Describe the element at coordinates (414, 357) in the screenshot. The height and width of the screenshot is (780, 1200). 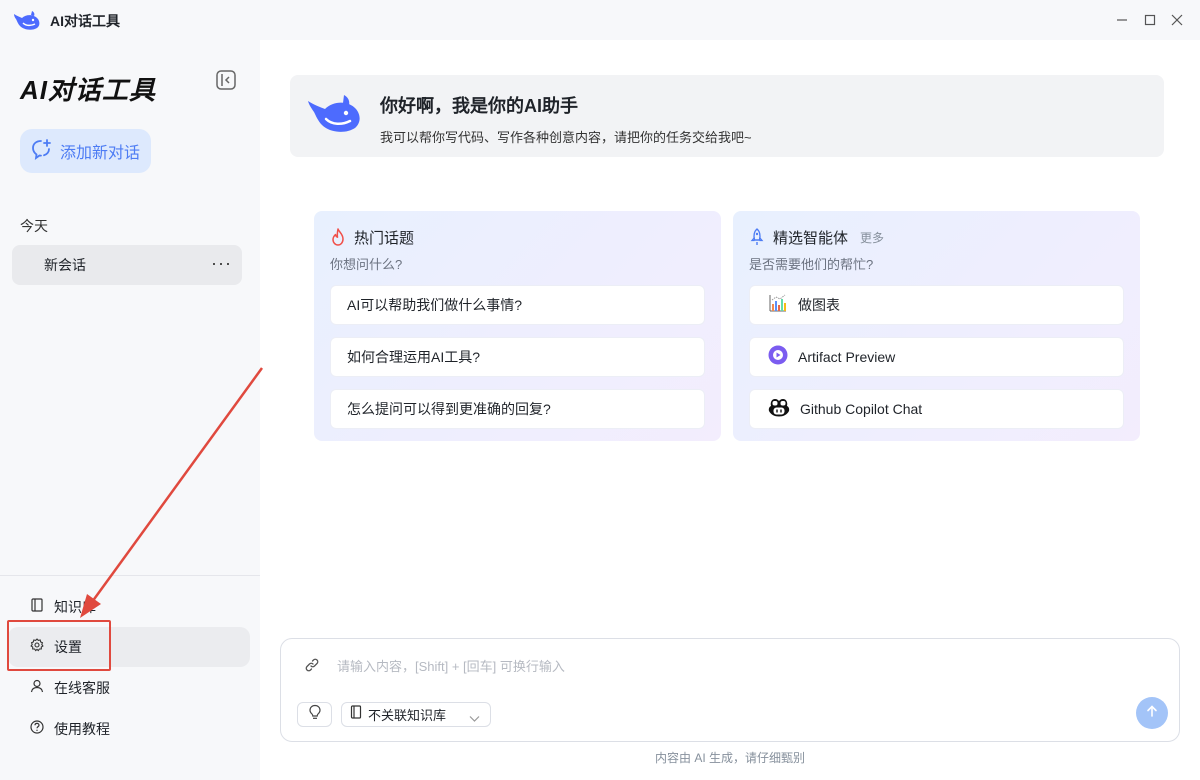
I see `hot-topic-label: 如何合理运用AI工具?` at that location.